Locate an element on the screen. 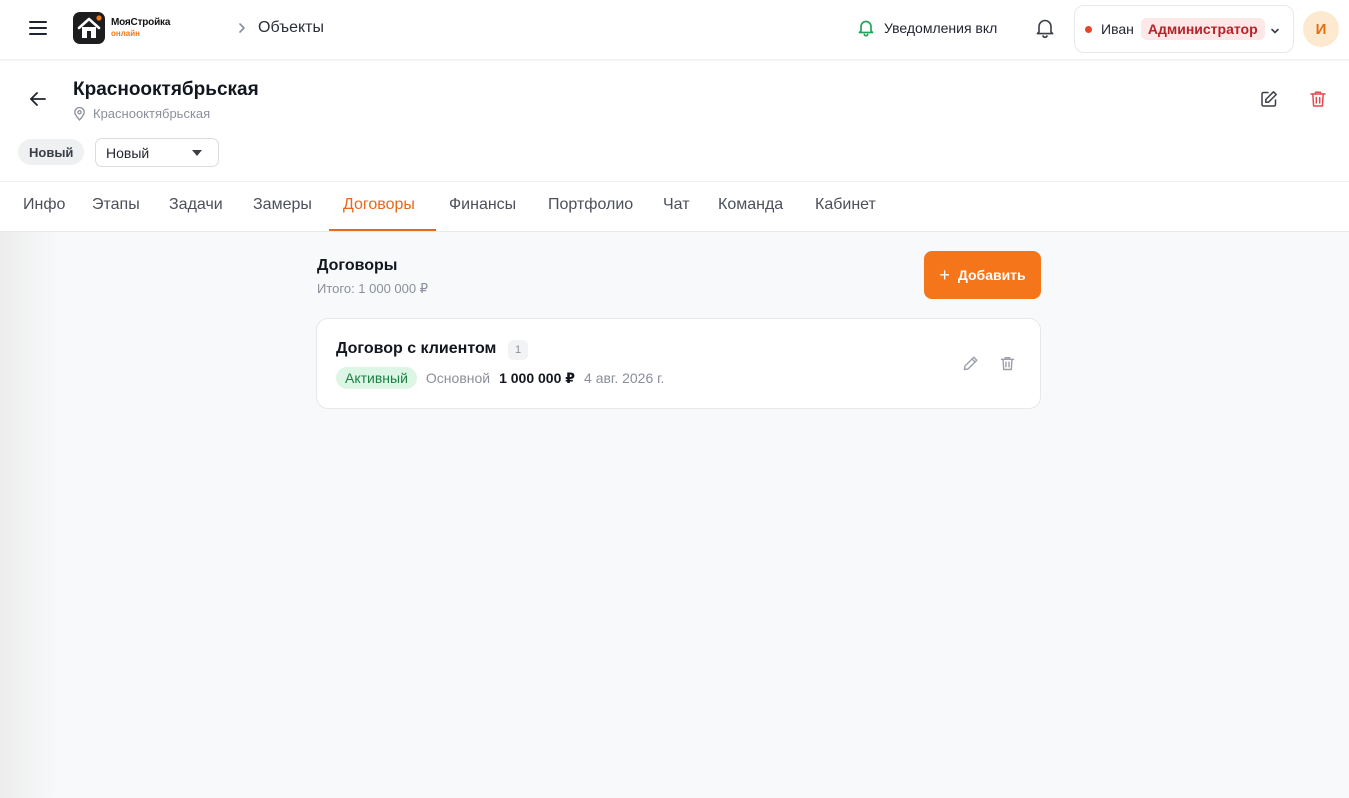 Image resolution: width=1349 pixels, height=798 pixels. contract-type: Основной is located at coordinates (458, 378).